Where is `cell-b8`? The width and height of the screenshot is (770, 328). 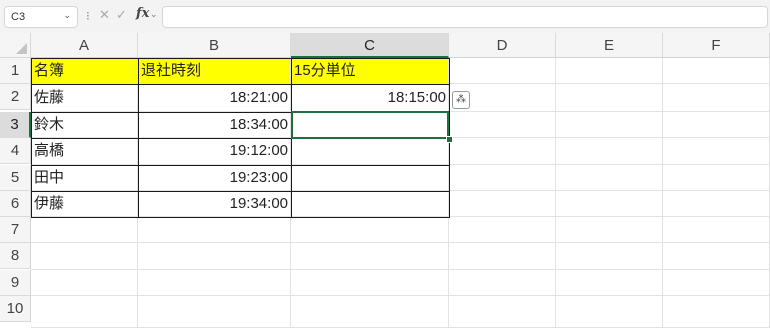
cell-b8 is located at coordinates (214, 256).